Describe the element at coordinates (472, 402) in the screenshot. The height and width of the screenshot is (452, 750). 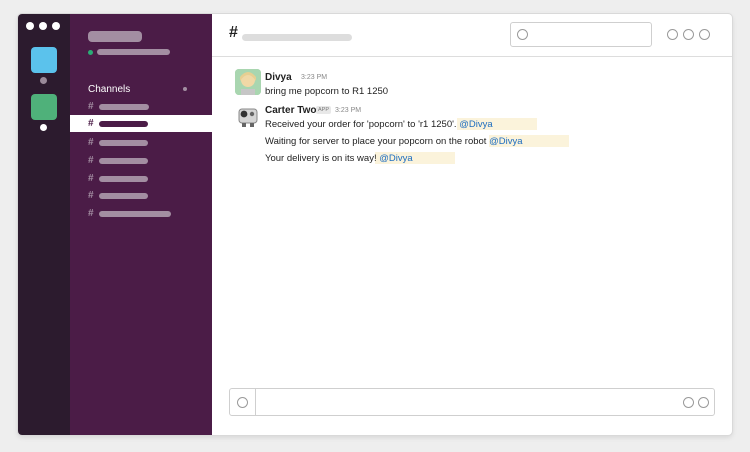
I see `message-composer` at that location.